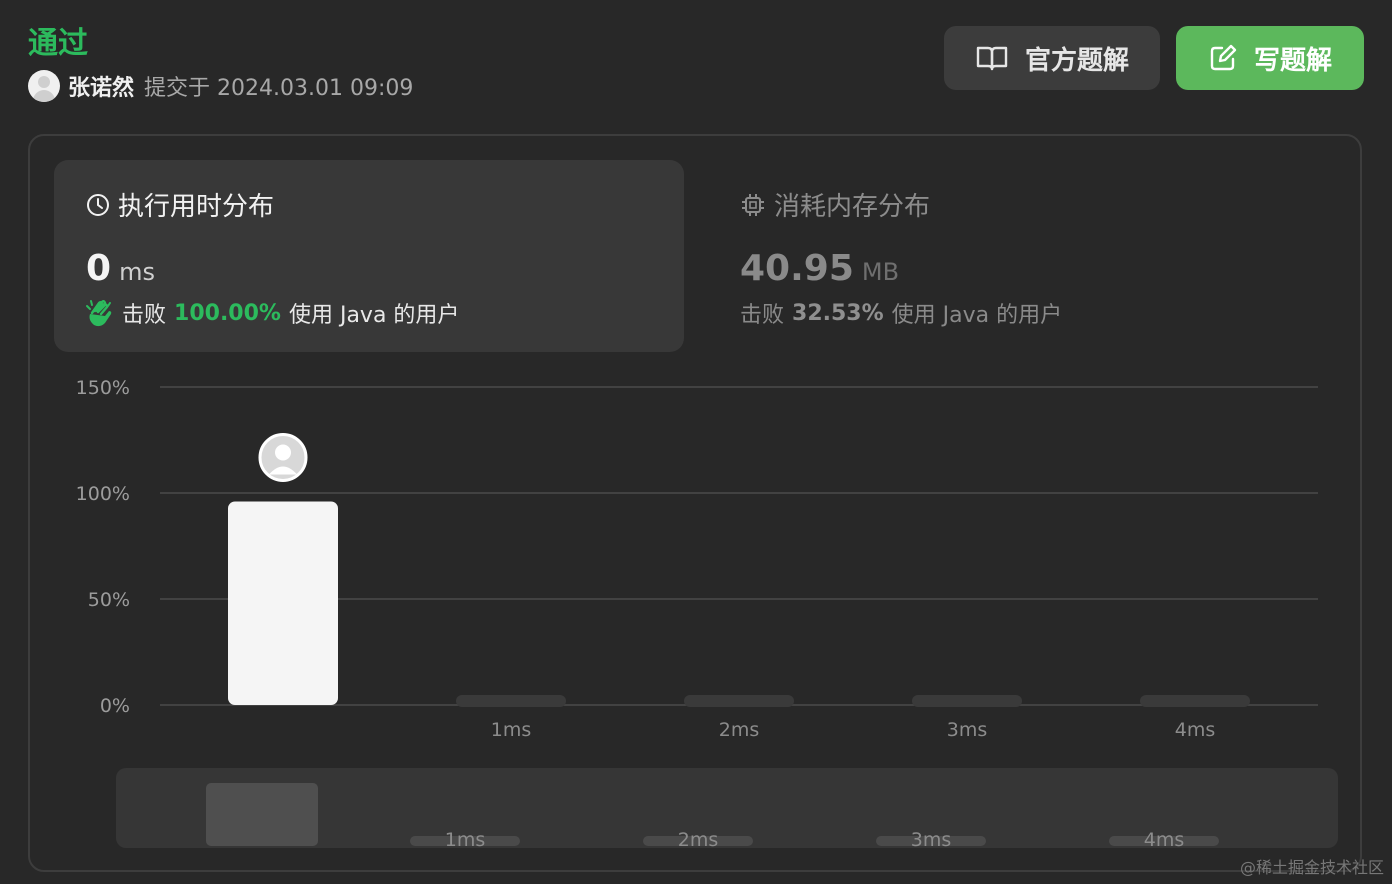 The height and width of the screenshot is (884, 1392). What do you see at coordinates (283, 452) in the screenshot?
I see `user-marker-head` at bounding box center [283, 452].